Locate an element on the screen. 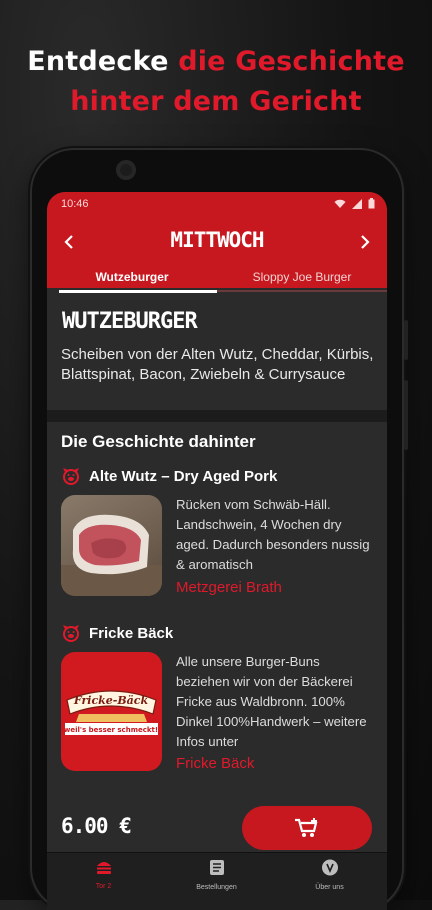  chevron-right-icon is located at coordinates (365, 242).